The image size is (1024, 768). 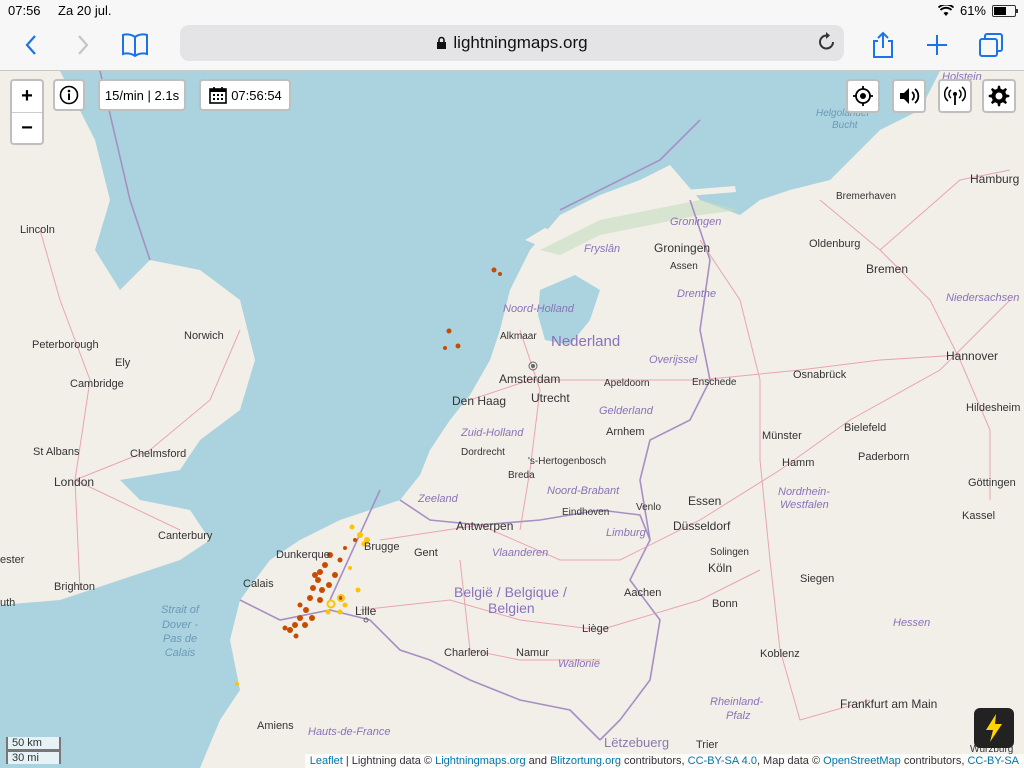 I want to click on back-button, so click(x=31, y=45).